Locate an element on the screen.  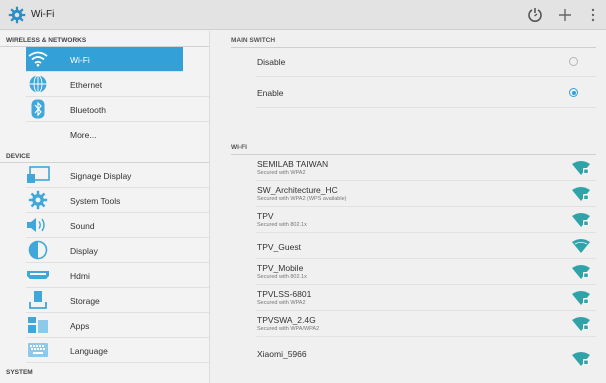
sidebar-item-label: Bluetooth is located at coordinates (88, 110).